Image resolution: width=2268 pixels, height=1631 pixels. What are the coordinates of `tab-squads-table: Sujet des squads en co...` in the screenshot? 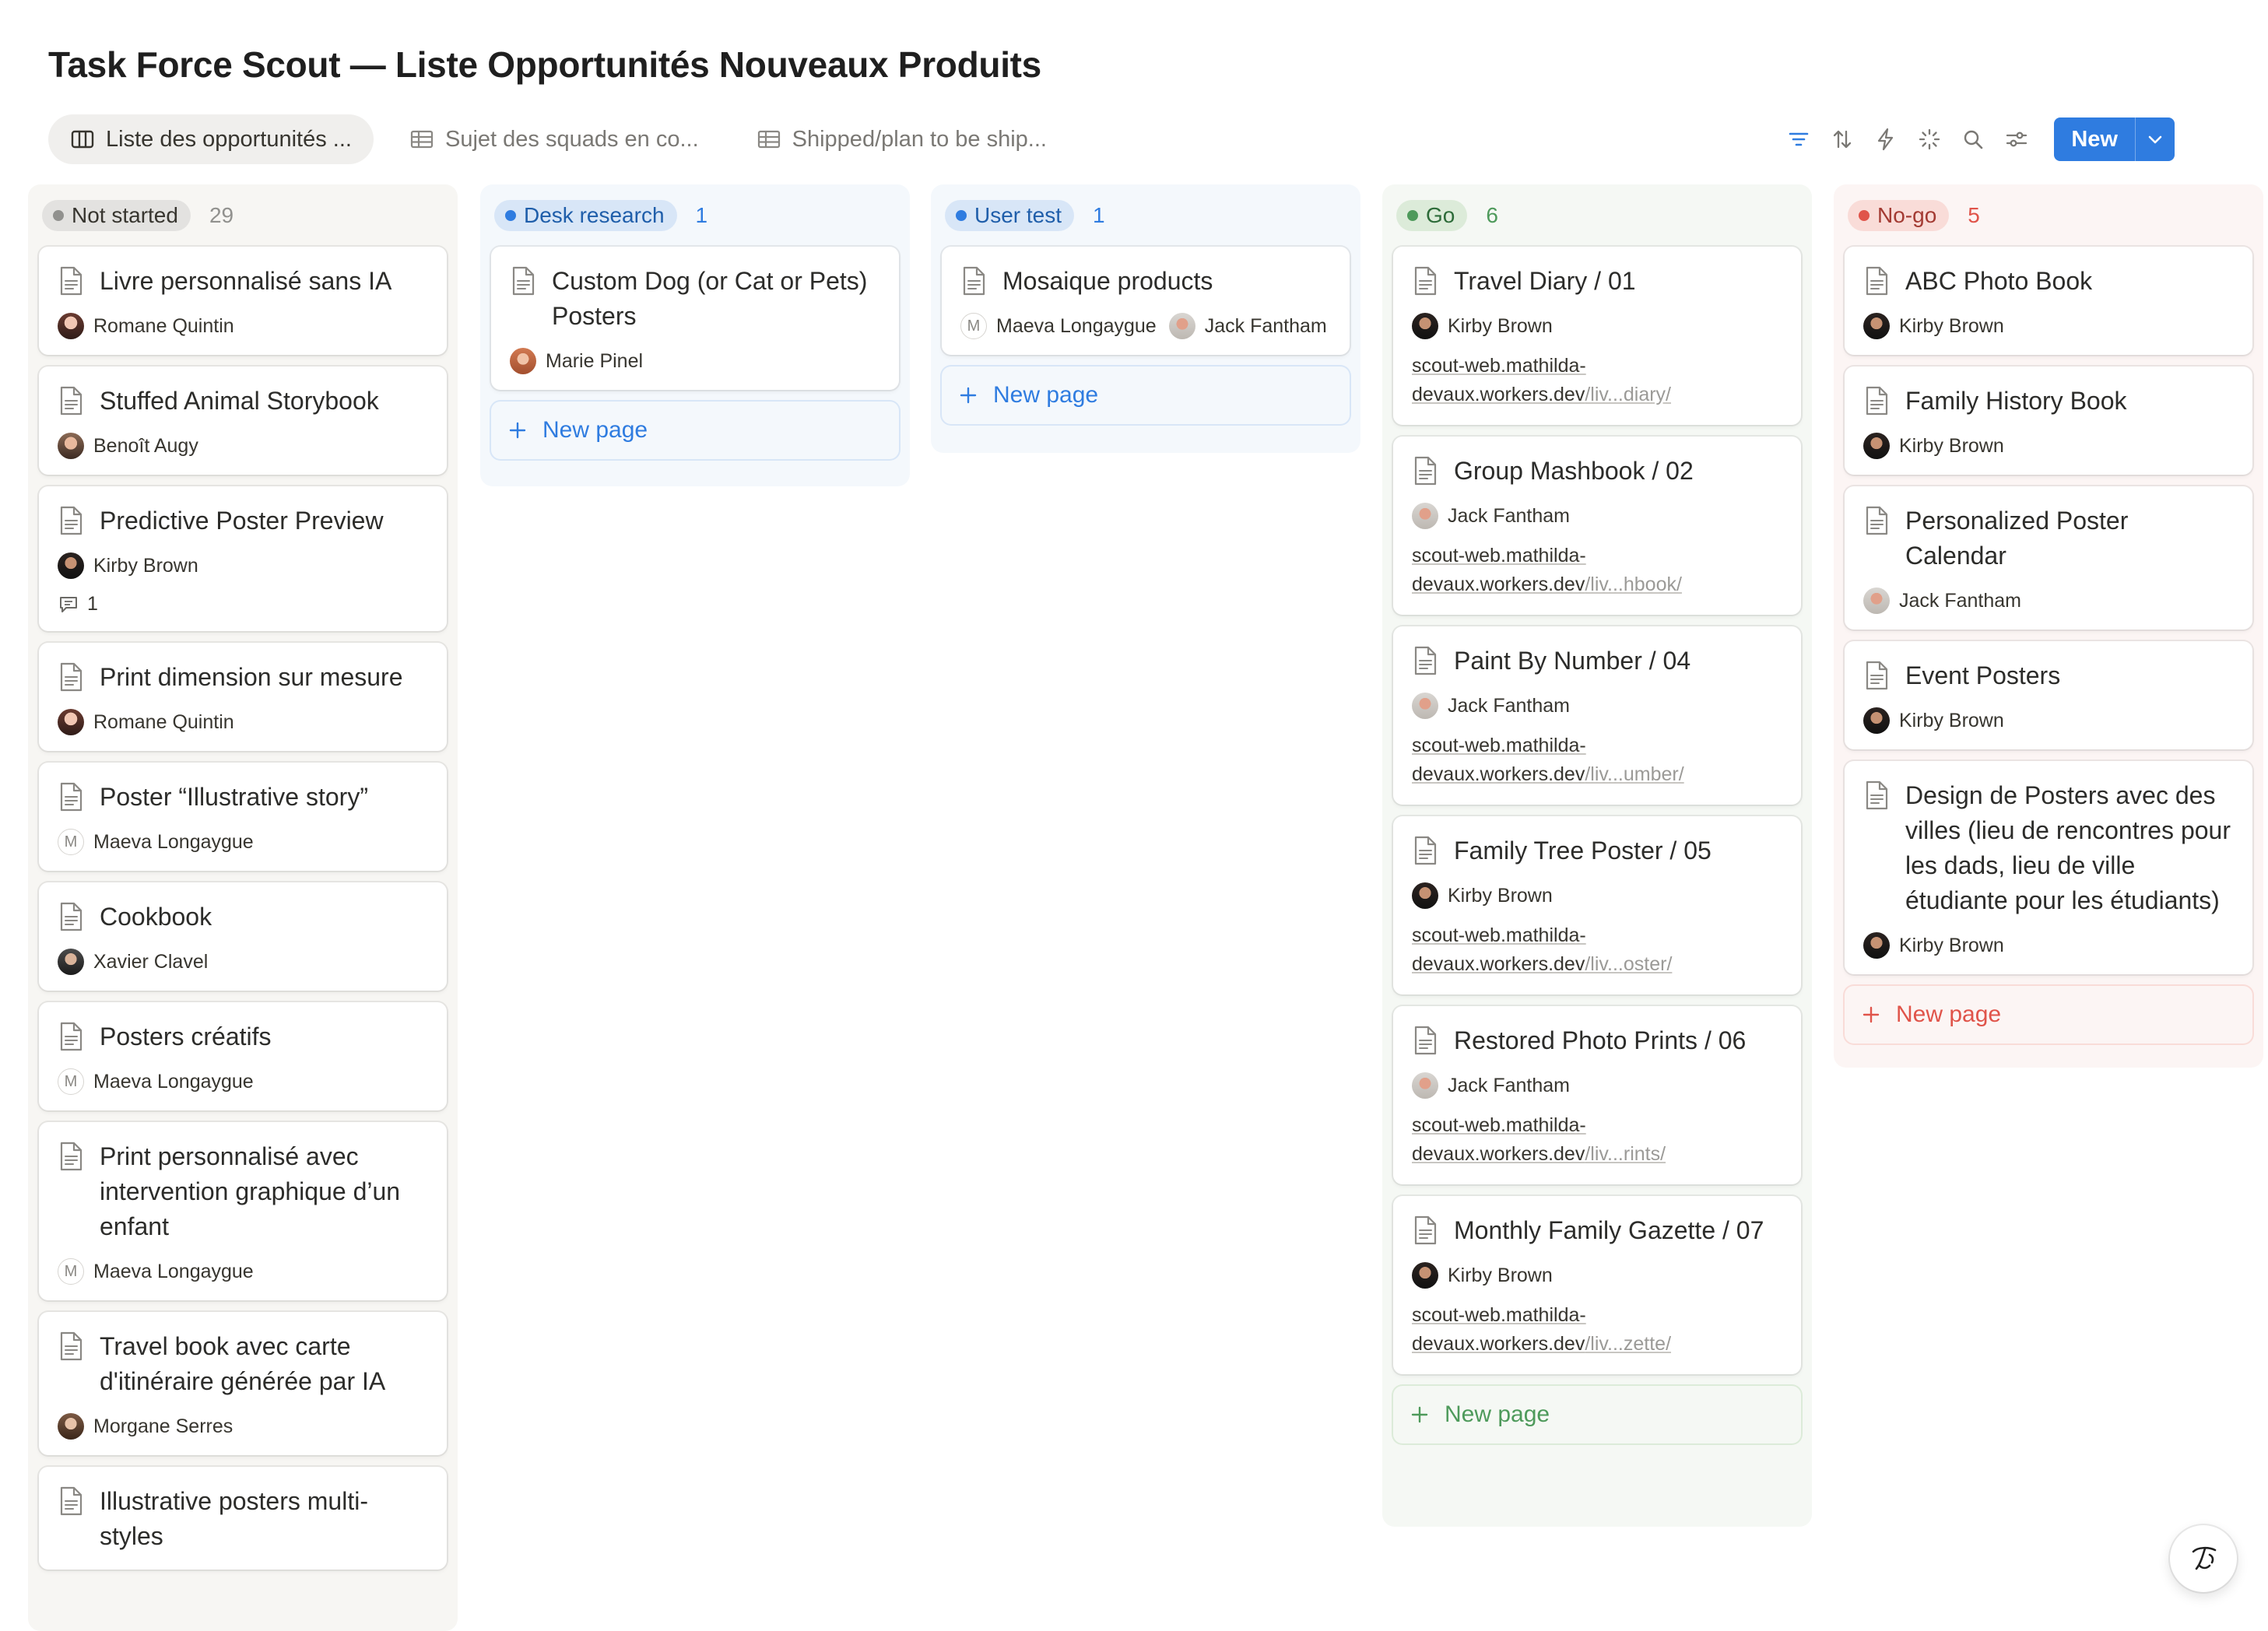 It's located at (554, 139).